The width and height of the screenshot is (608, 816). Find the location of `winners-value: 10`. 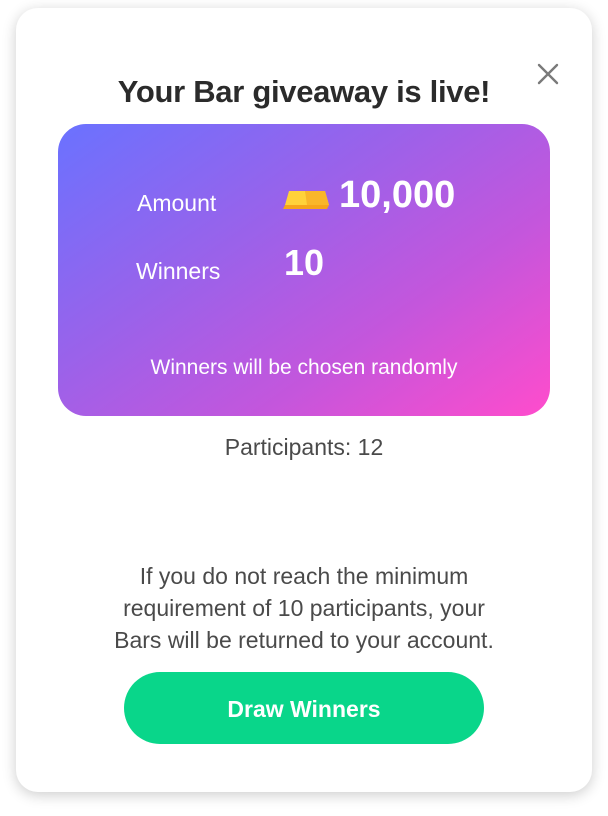

winners-value: 10 is located at coordinates (304, 262).